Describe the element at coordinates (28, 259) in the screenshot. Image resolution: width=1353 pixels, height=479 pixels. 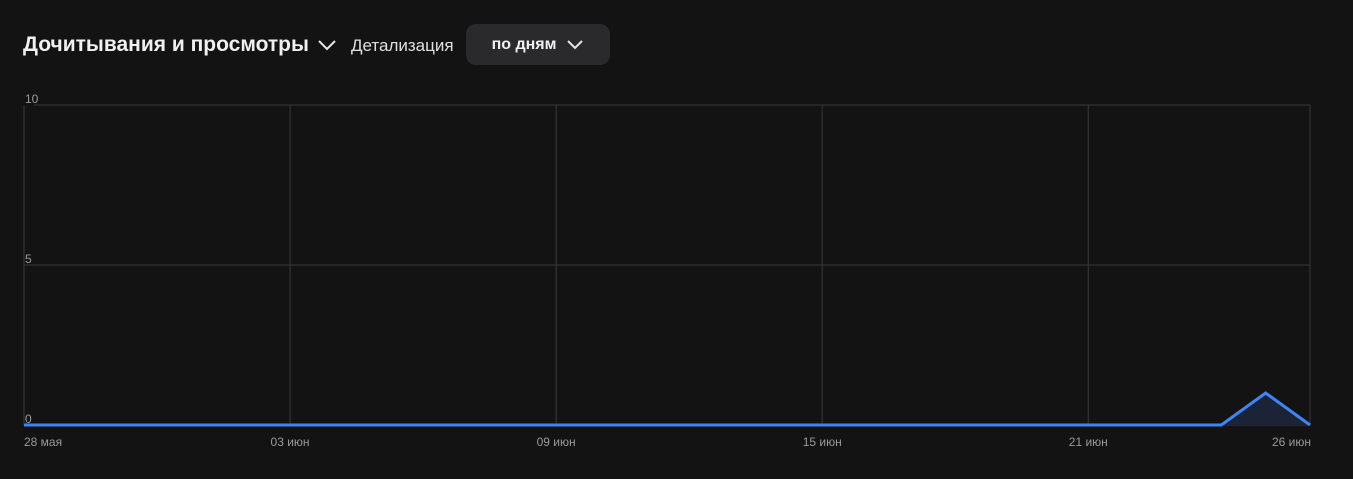
I see `y-tick-label: 5` at that location.